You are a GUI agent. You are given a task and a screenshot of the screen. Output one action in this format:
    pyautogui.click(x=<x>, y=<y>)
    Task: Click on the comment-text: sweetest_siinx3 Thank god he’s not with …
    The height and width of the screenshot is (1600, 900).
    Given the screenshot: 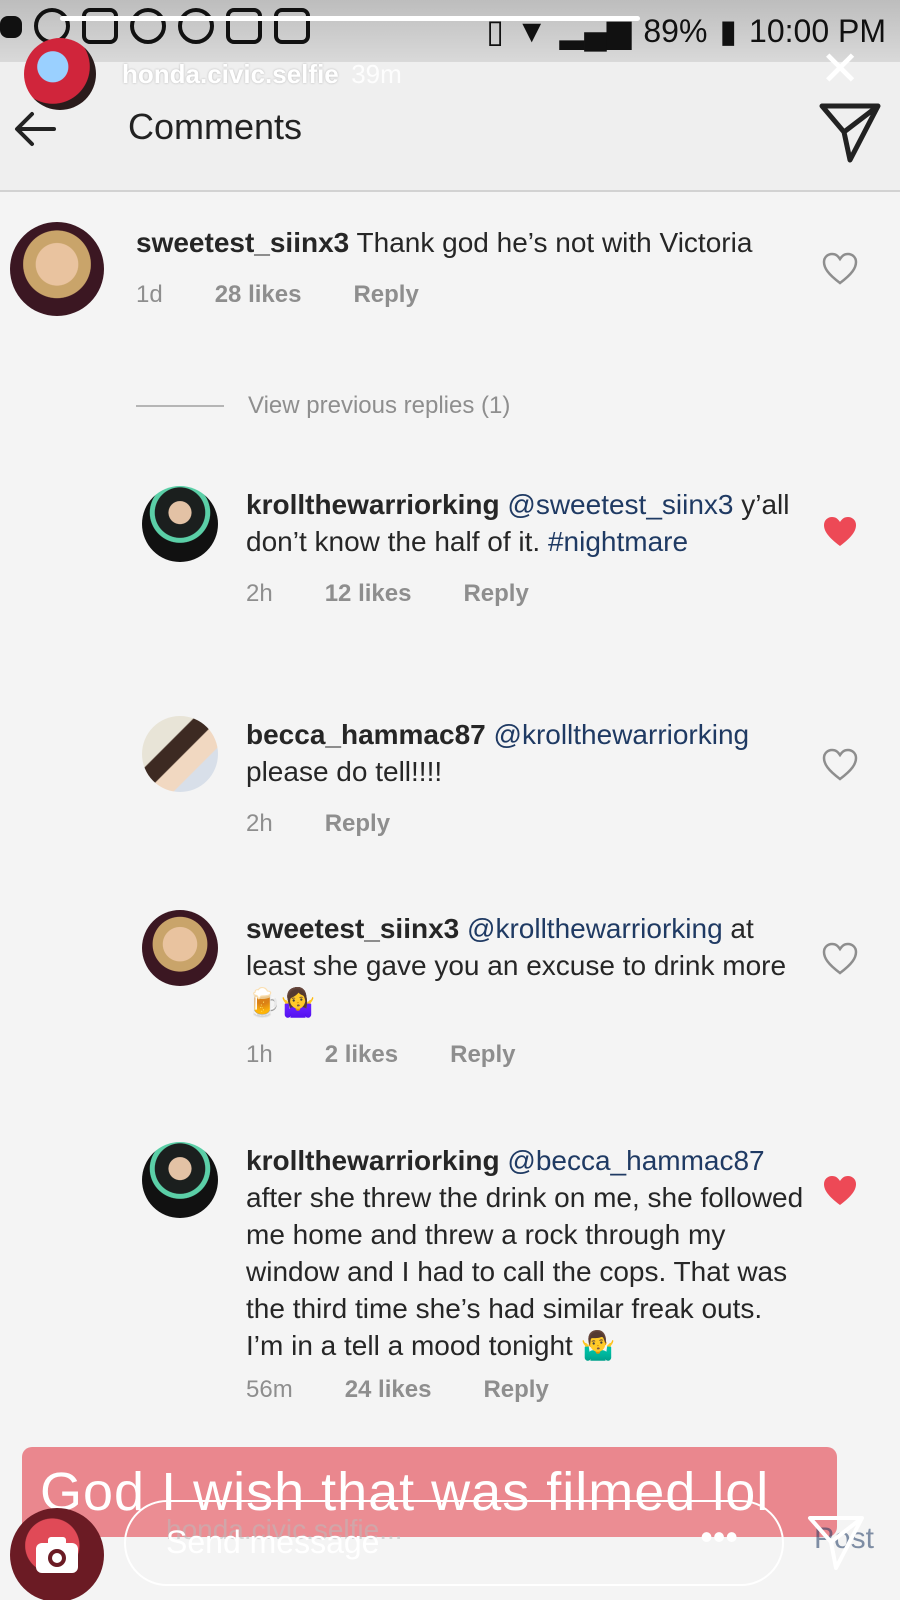 What is the action you would take?
    pyautogui.click(x=446, y=242)
    